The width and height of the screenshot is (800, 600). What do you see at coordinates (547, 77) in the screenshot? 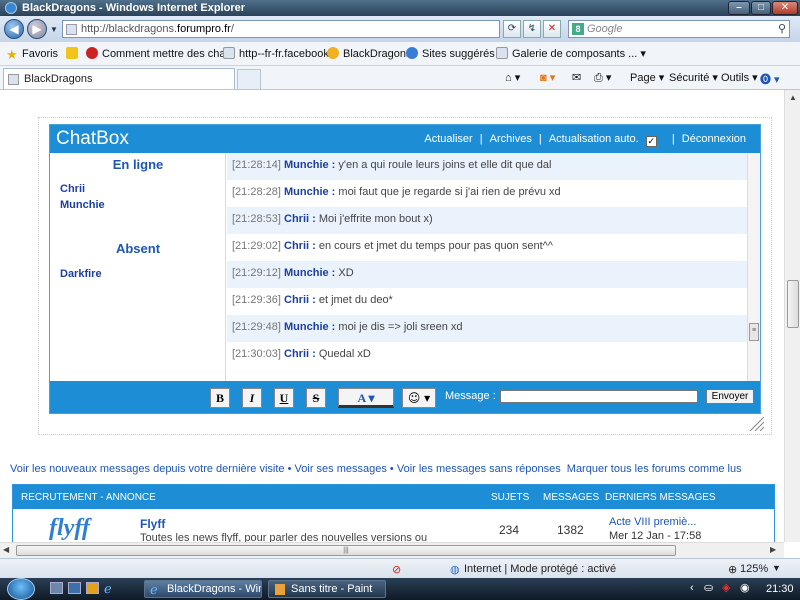
I see `rss-icon: ◙ ▾` at bounding box center [547, 77].